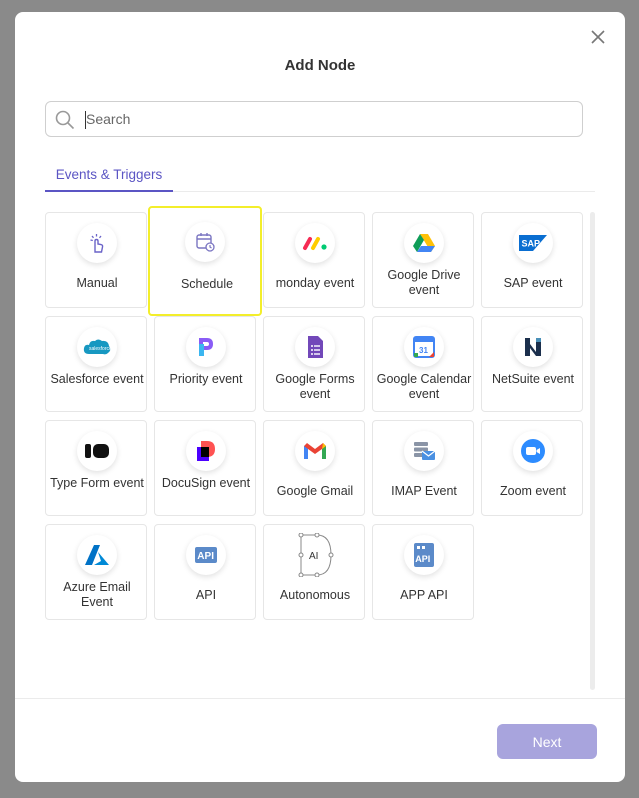 This screenshot has width=639, height=798. What do you see at coordinates (205, 242) in the screenshot?
I see `calendar-clock-icon` at bounding box center [205, 242].